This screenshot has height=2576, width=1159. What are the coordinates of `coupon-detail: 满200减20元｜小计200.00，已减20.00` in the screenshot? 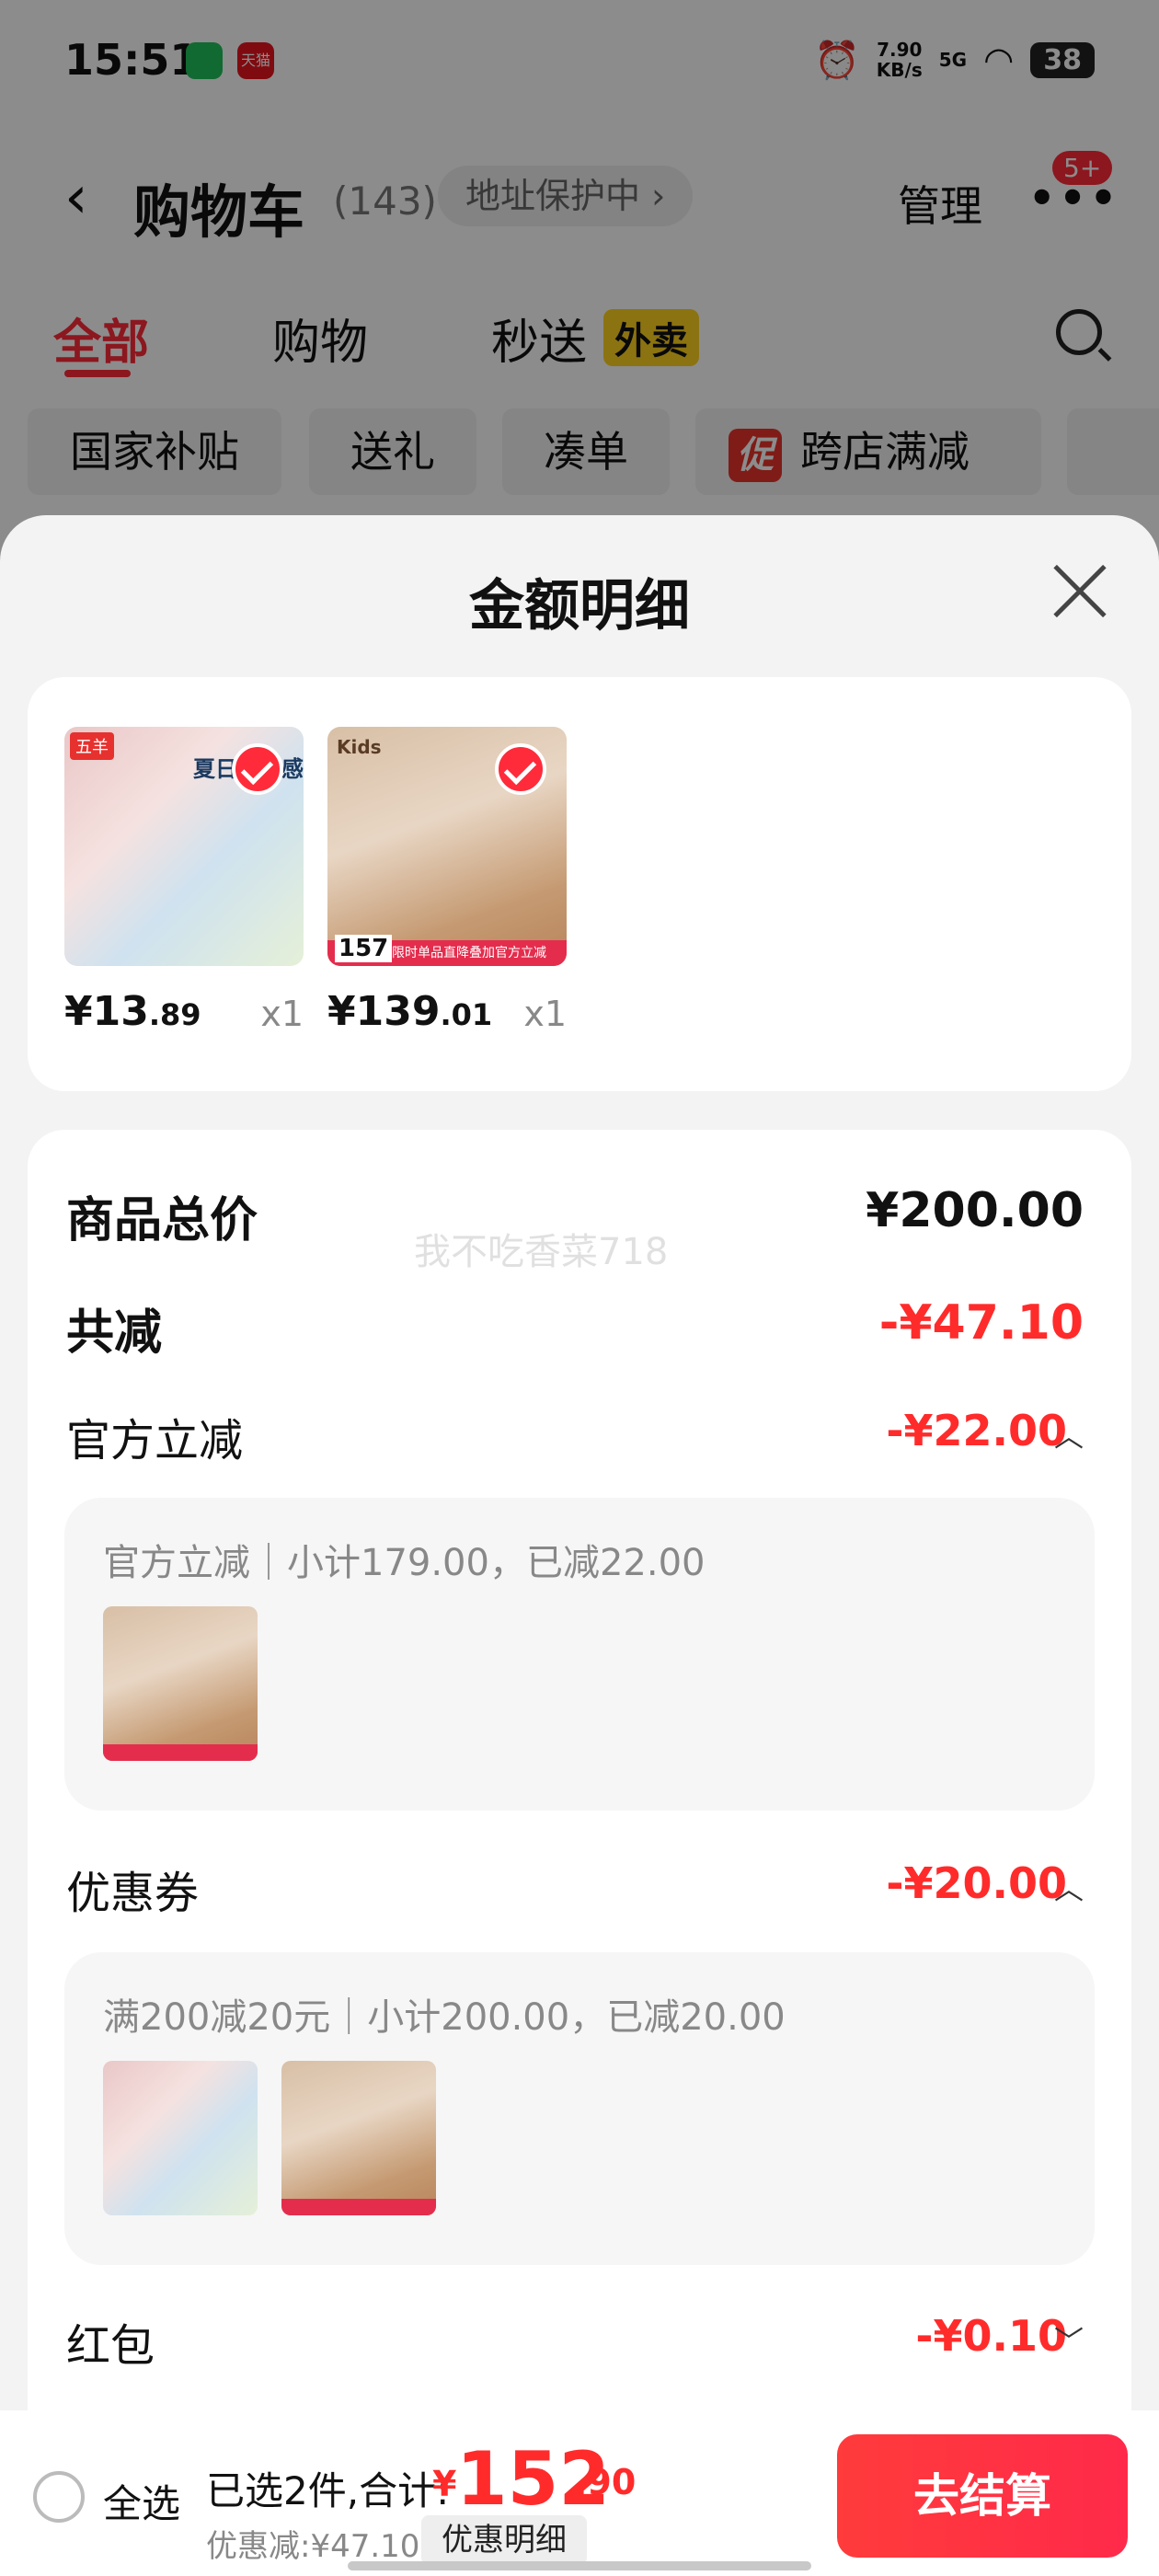 It's located at (579, 2108).